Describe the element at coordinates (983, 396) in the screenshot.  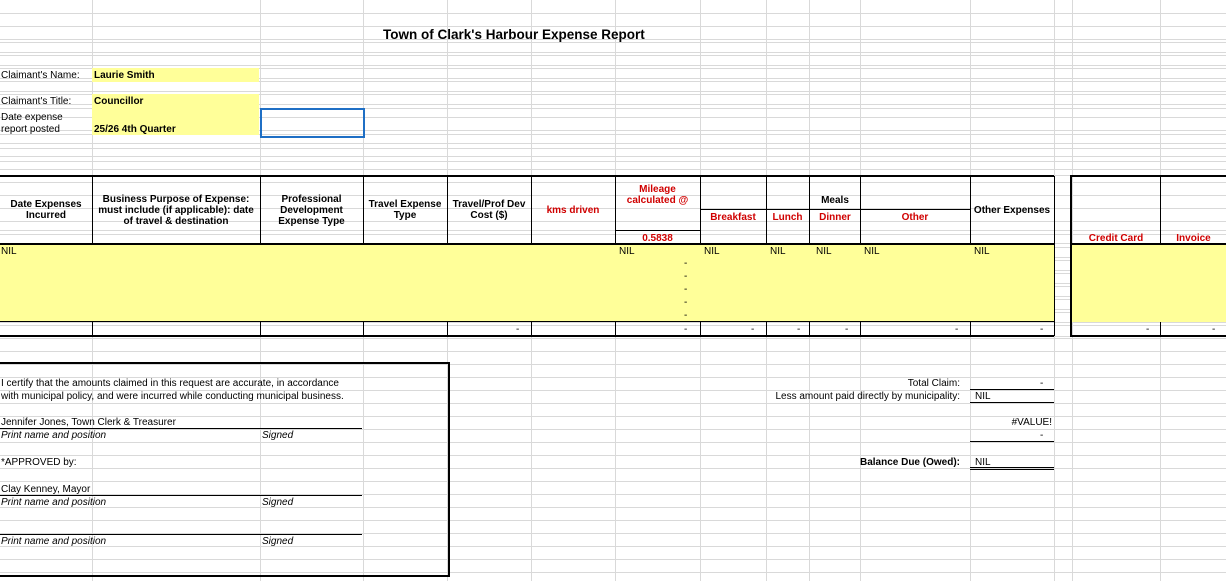
I see `less-paid-value: NIL` at that location.